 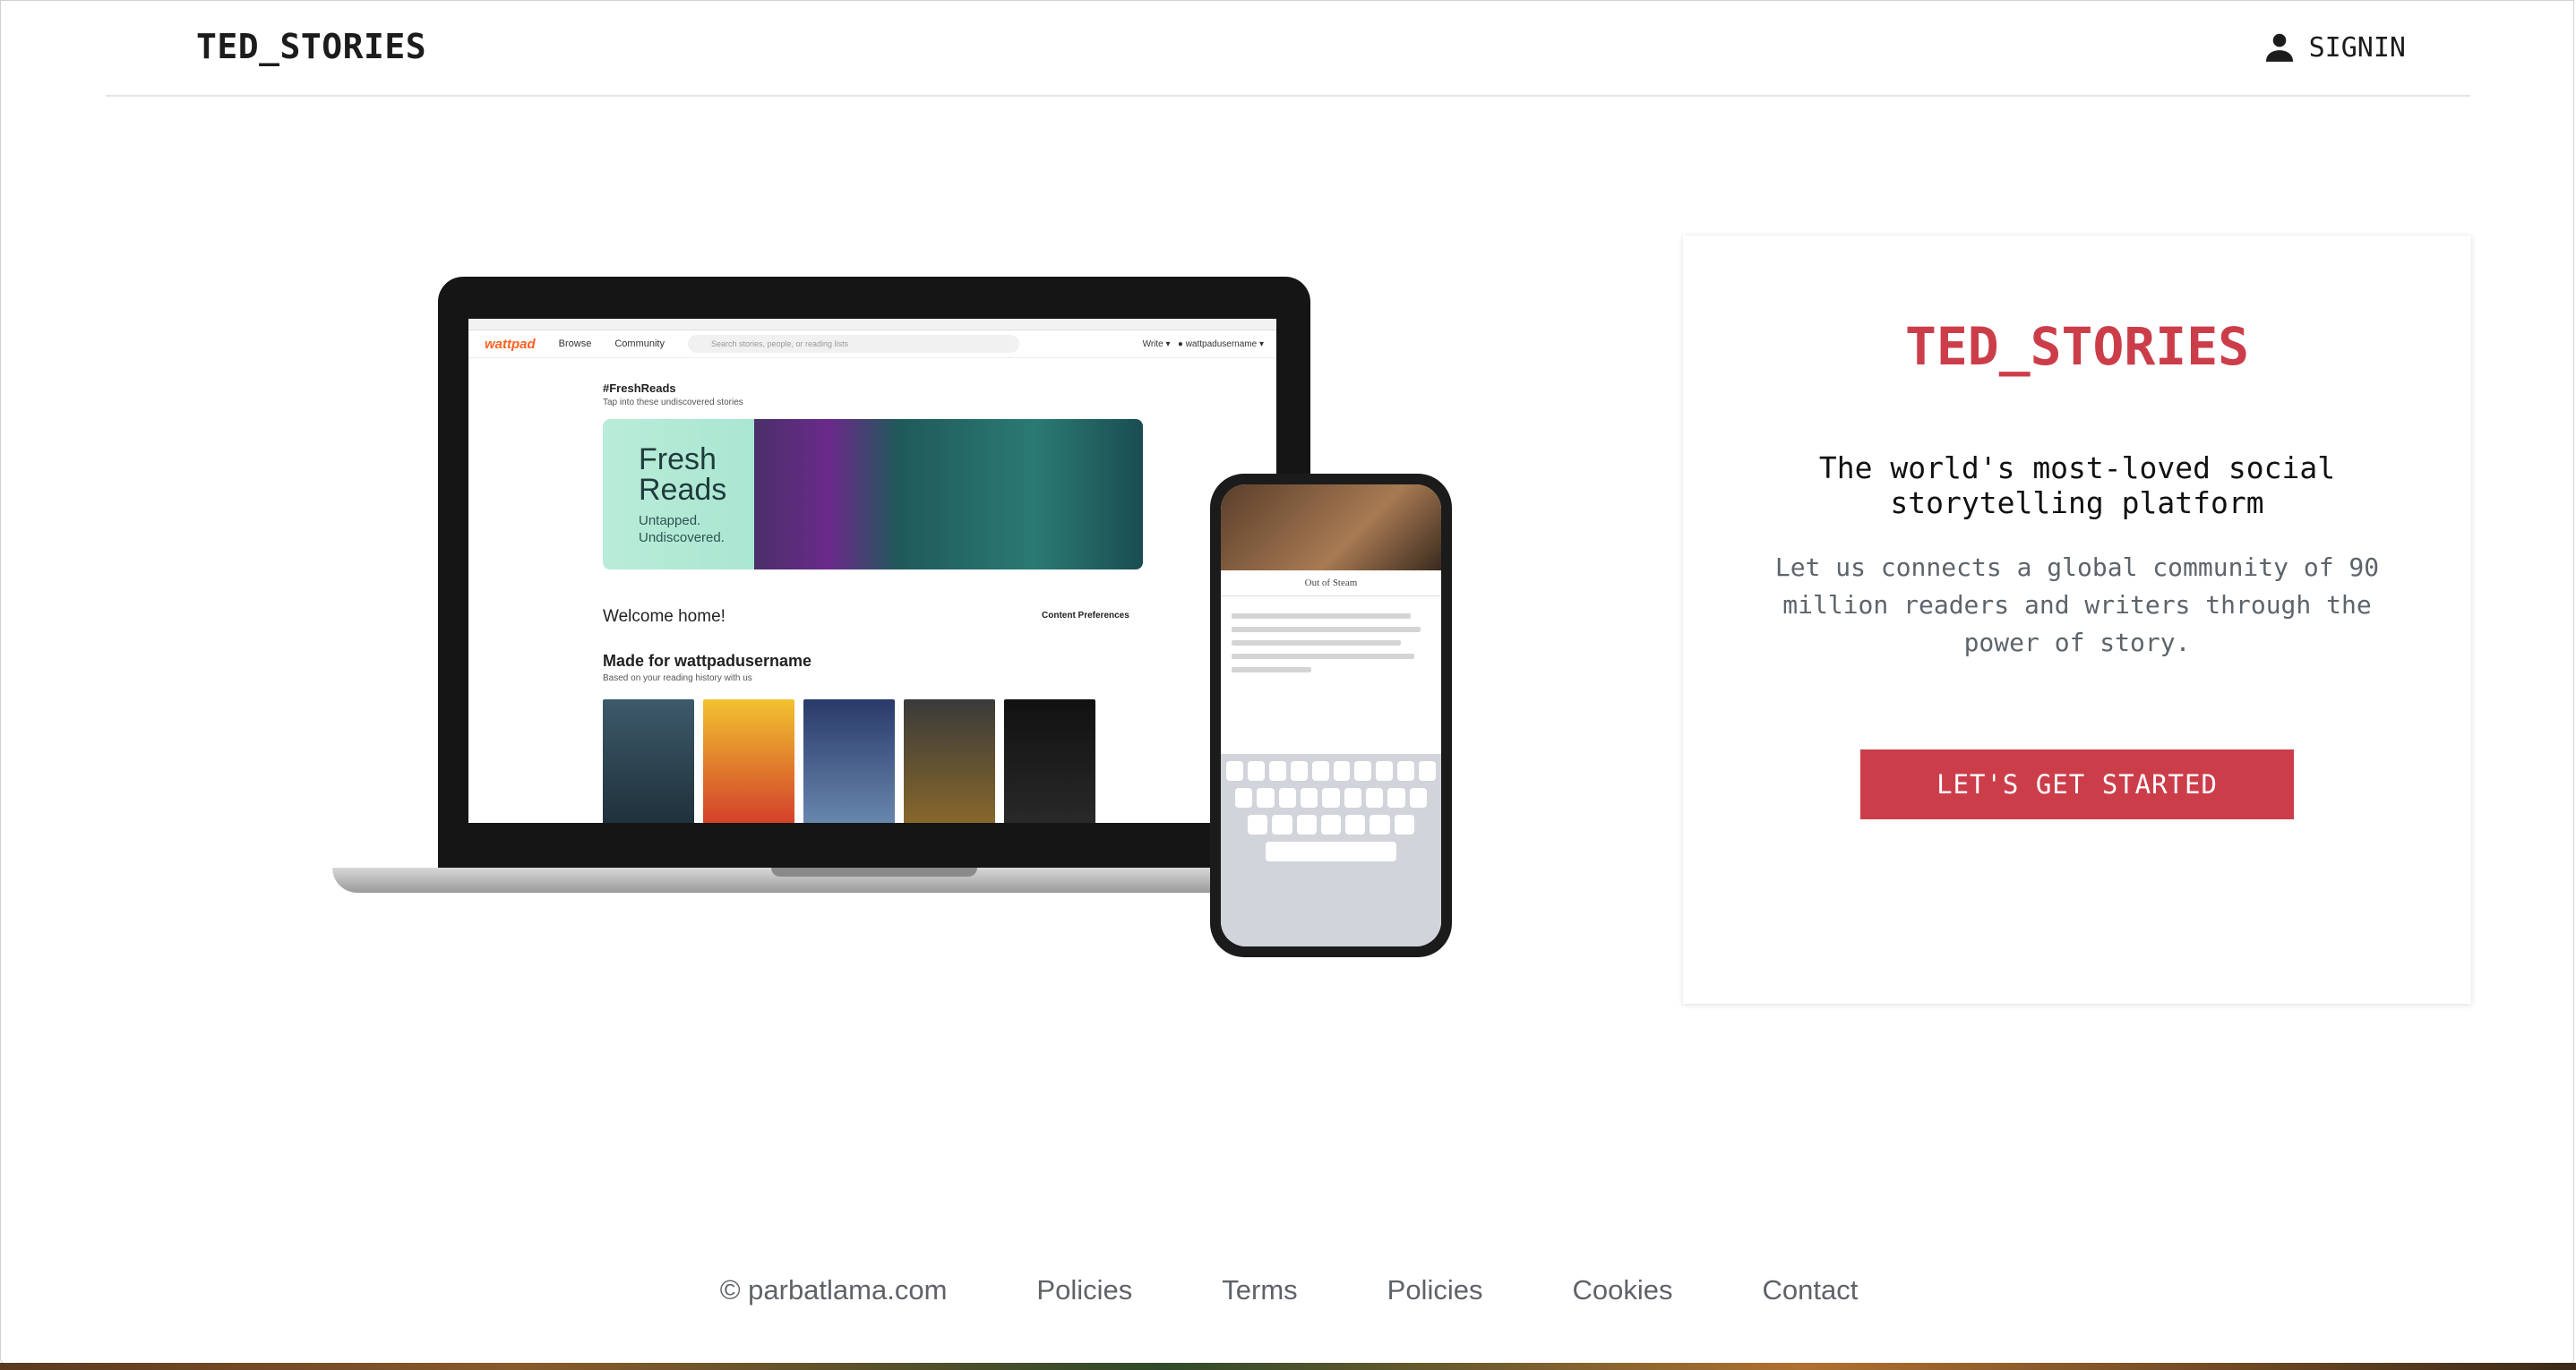 What do you see at coordinates (311, 47) in the screenshot?
I see `brand-logo: TED_STORIES` at bounding box center [311, 47].